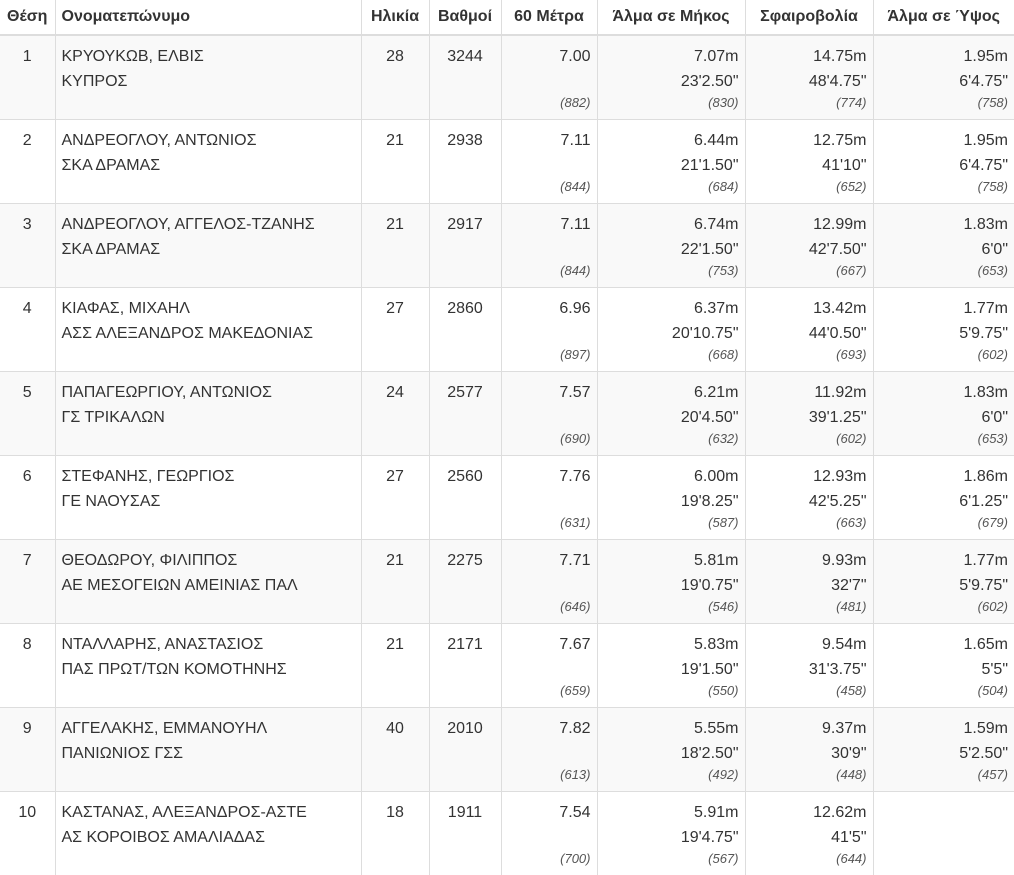 The height and width of the screenshot is (875, 1014). I want to click on position: 10, so click(27, 812).